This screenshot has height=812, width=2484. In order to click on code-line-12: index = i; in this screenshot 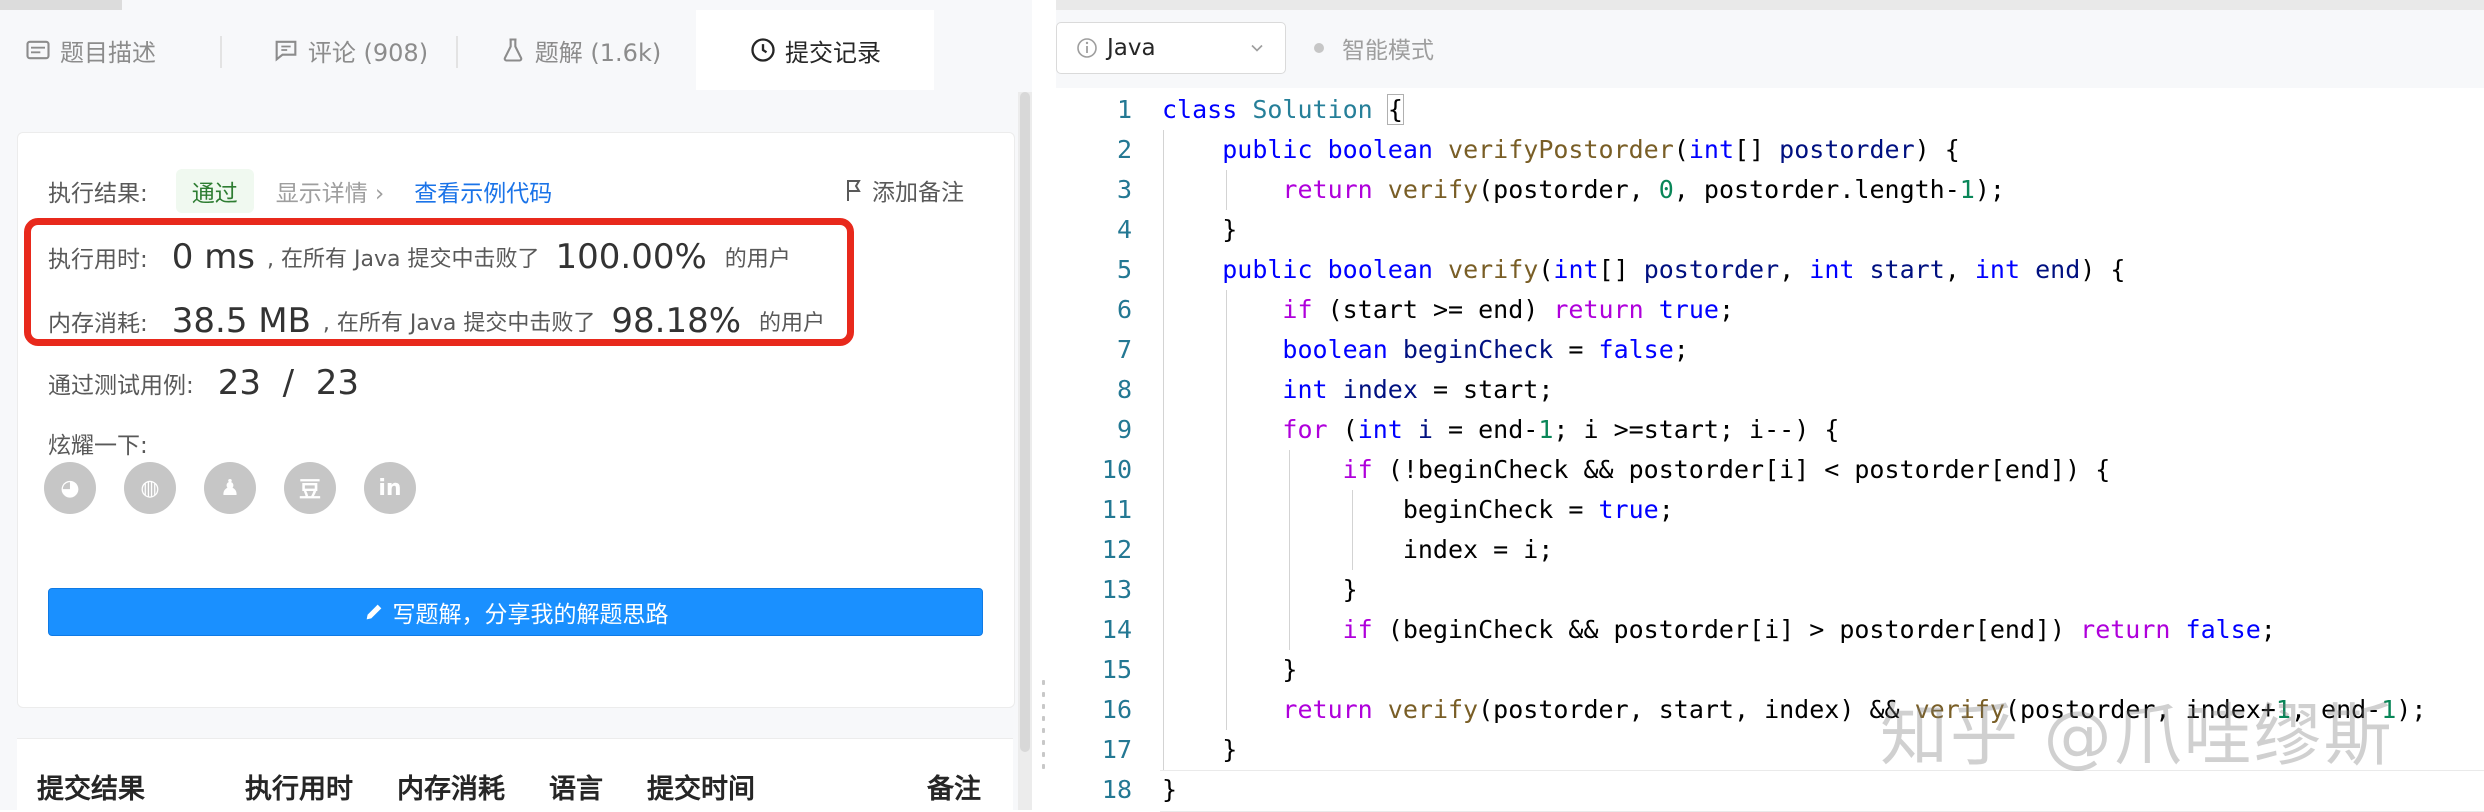, I will do `click(1358, 549)`.